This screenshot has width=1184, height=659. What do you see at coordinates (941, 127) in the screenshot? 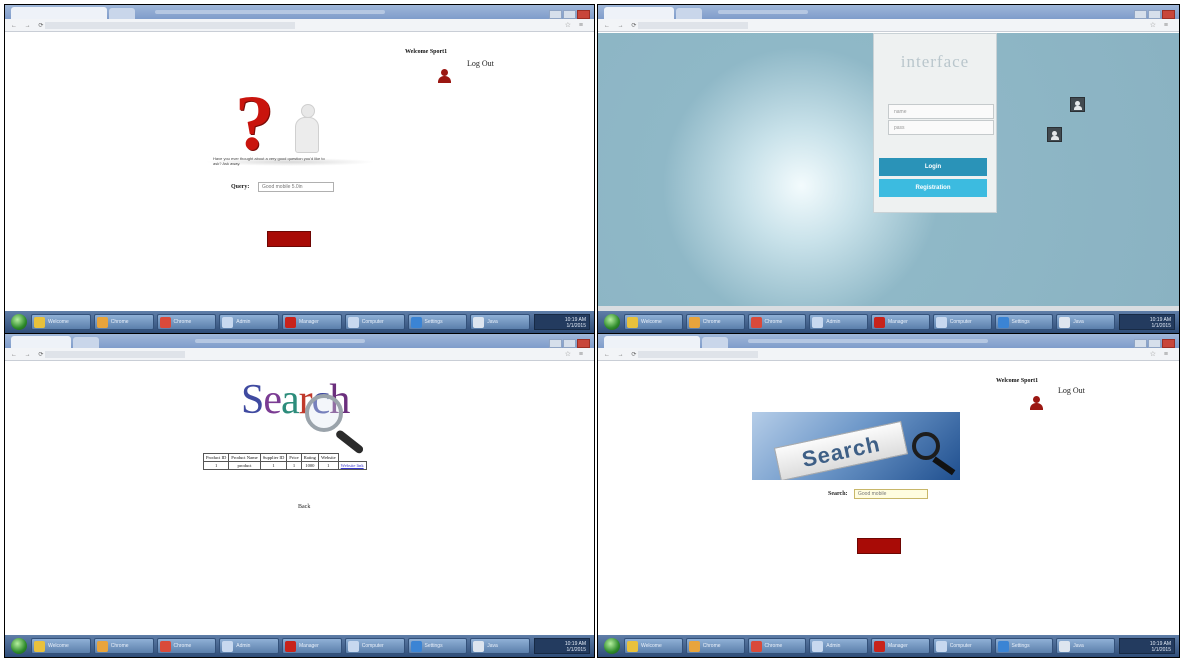
I see `password-input: pass` at bounding box center [941, 127].